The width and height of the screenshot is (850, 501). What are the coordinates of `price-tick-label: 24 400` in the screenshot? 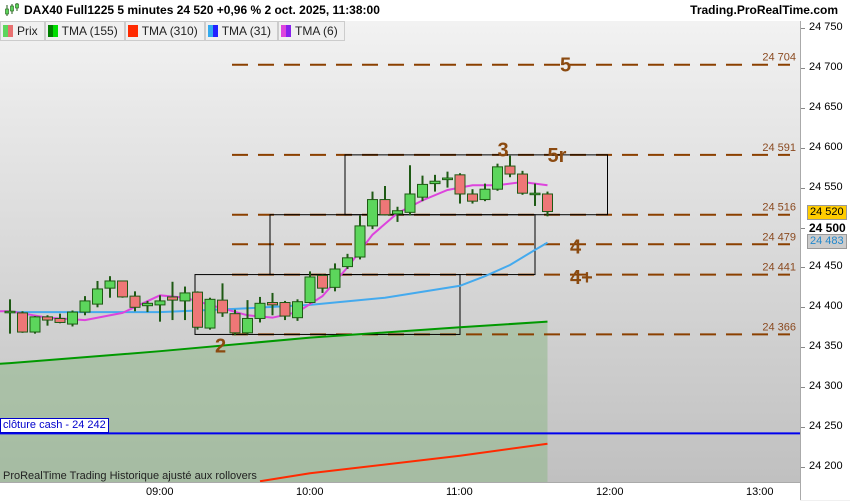 It's located at (826, 306).